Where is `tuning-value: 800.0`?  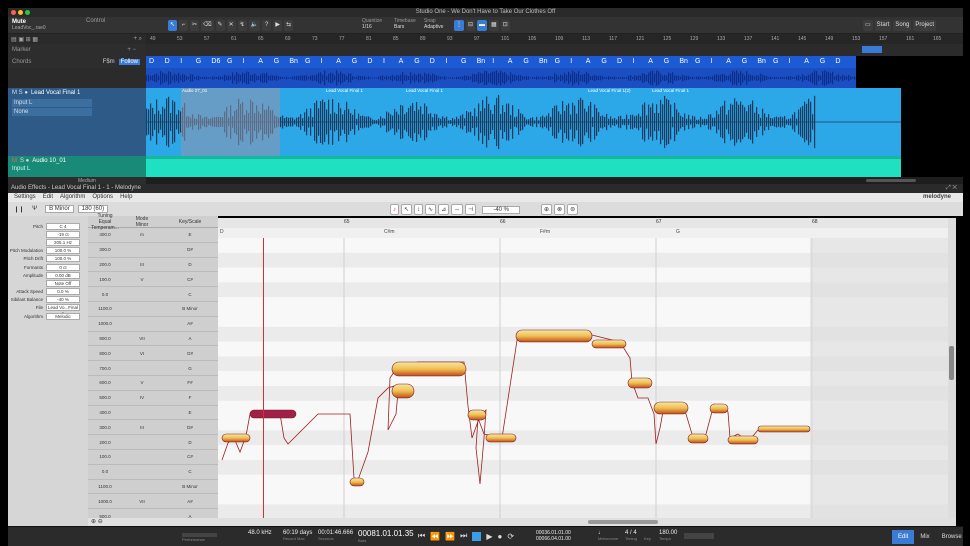 tuning-value: 800.0 is located at coordinates (105, 353).